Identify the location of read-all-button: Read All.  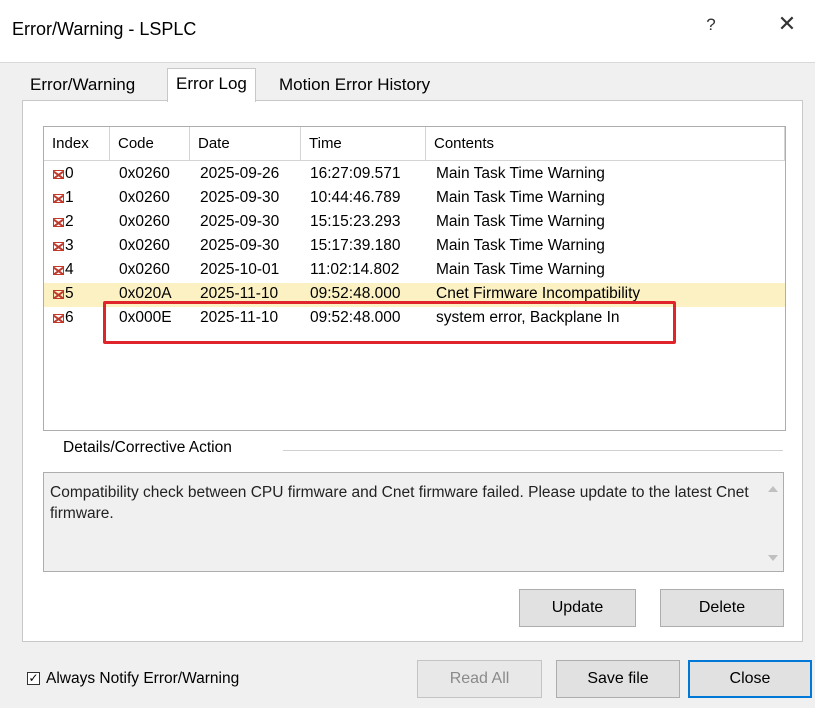
(479, 679).